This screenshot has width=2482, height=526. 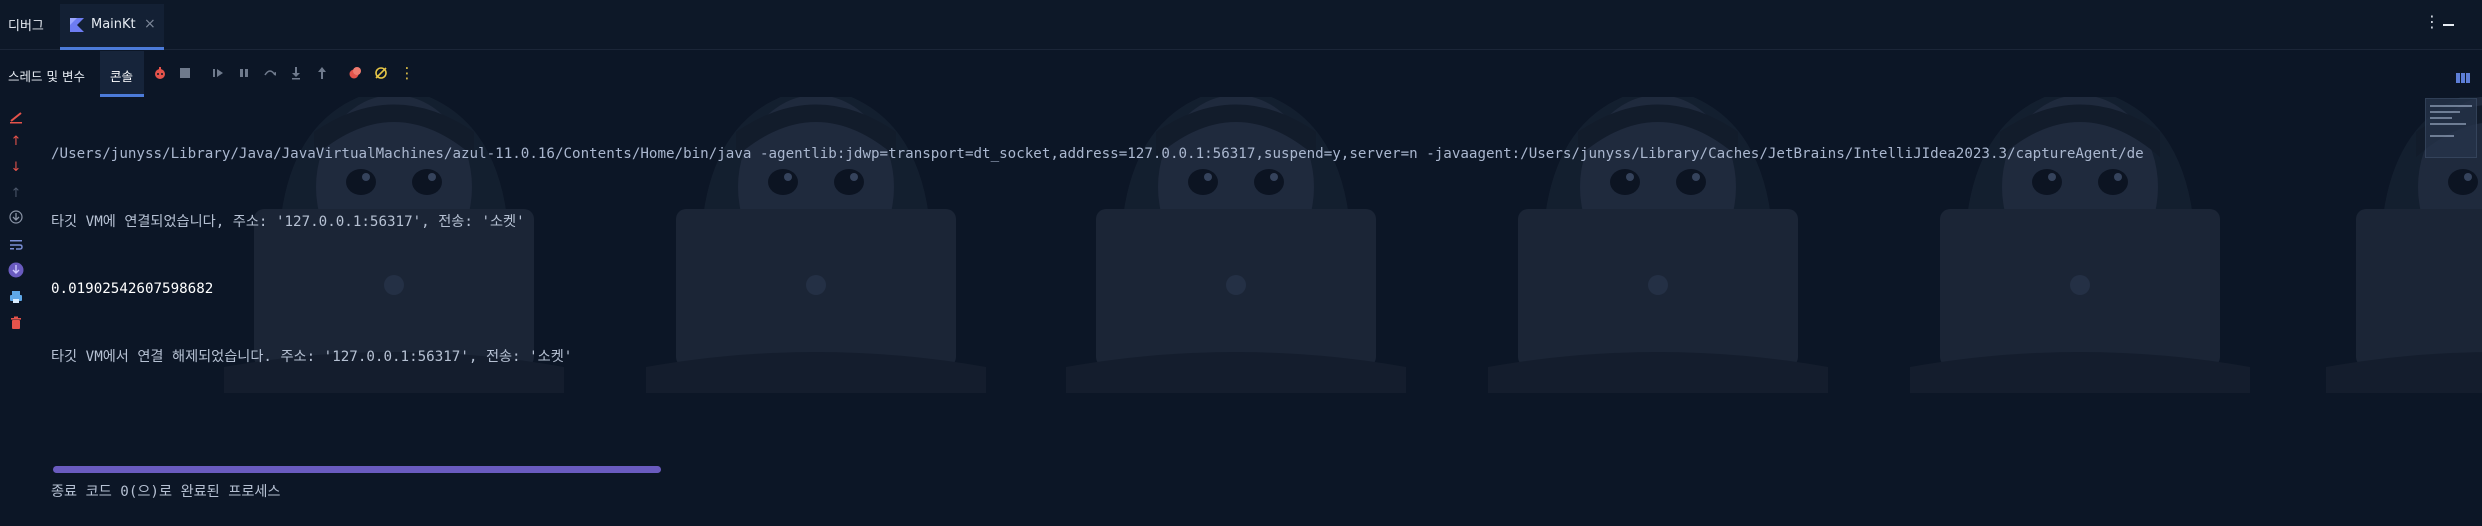 I want to click on pin-icon, so click(x=16, y=270).